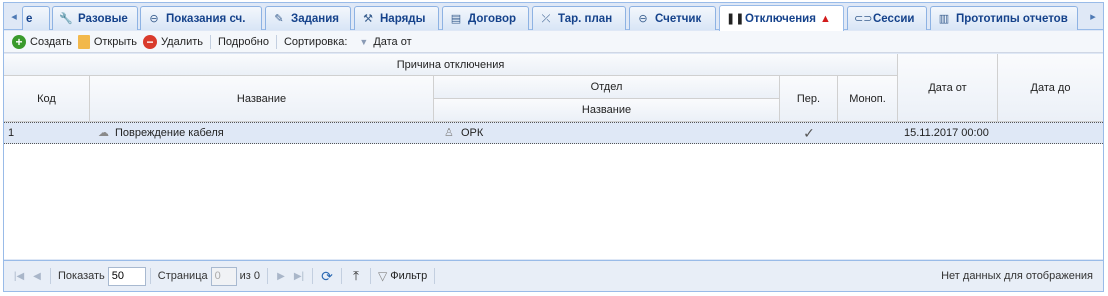 This screenshot has height=296, width=1108. What do you see at coordinates (29, 18) in the screenshot?
I see `tab-label: е` at bounding box center [29, 18].